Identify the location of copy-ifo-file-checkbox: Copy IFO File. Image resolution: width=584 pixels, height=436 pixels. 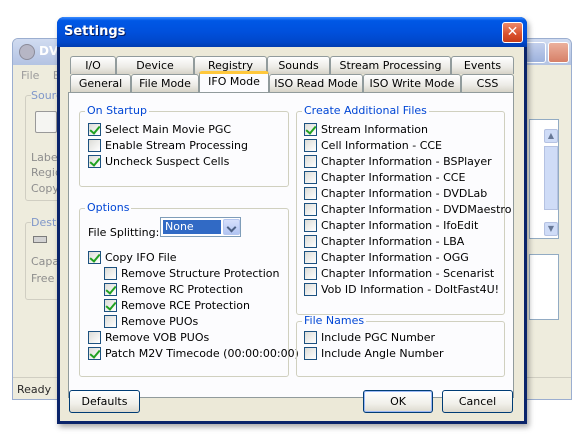
(132, 257).